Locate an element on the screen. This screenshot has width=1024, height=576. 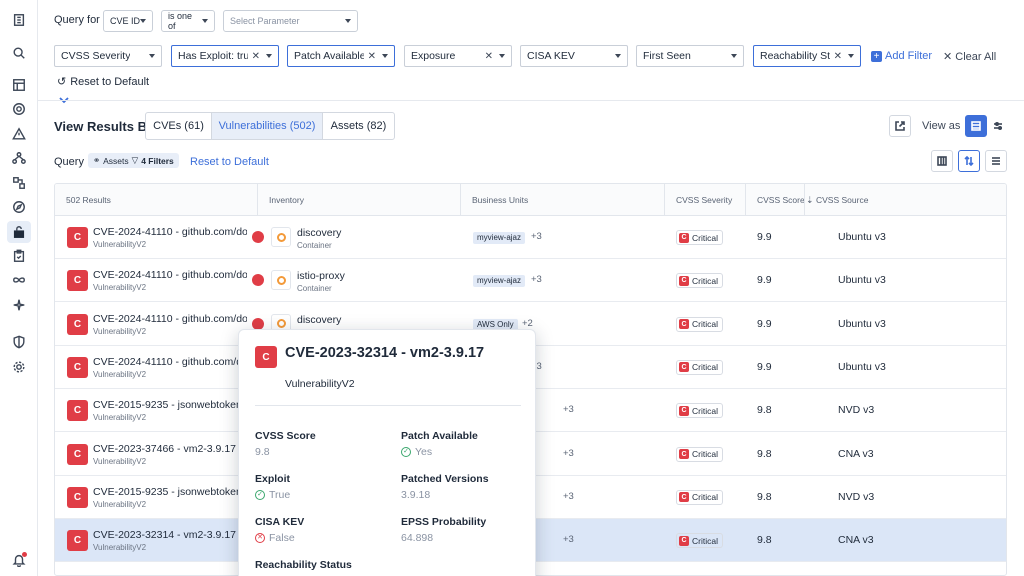
query-parameter-select: Select Parameter is located at coordinates (290, 21).